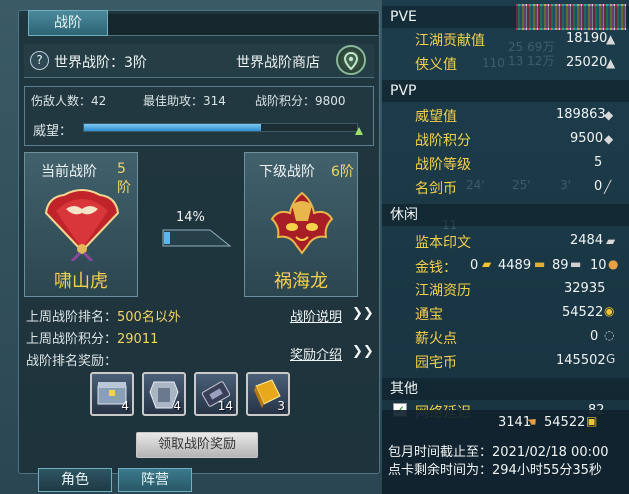 The image size is (629, 494). What do you see at coordinates (436, 268) in the screenshot?
I see `money-label: 金钱：` at bounding box center [436, 268].